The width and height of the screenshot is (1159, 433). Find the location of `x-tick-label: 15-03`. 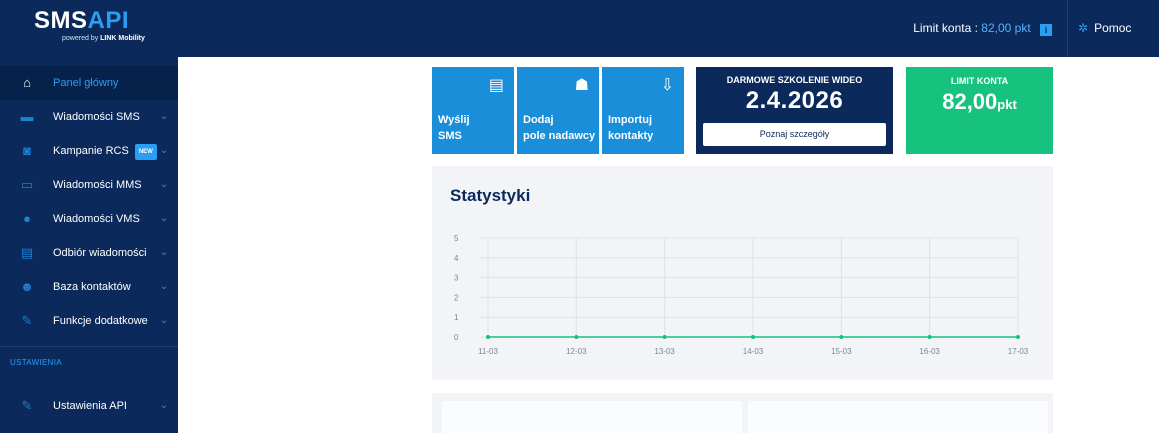

x-tick-label: 15-03 is located at coordinates (841, 351).